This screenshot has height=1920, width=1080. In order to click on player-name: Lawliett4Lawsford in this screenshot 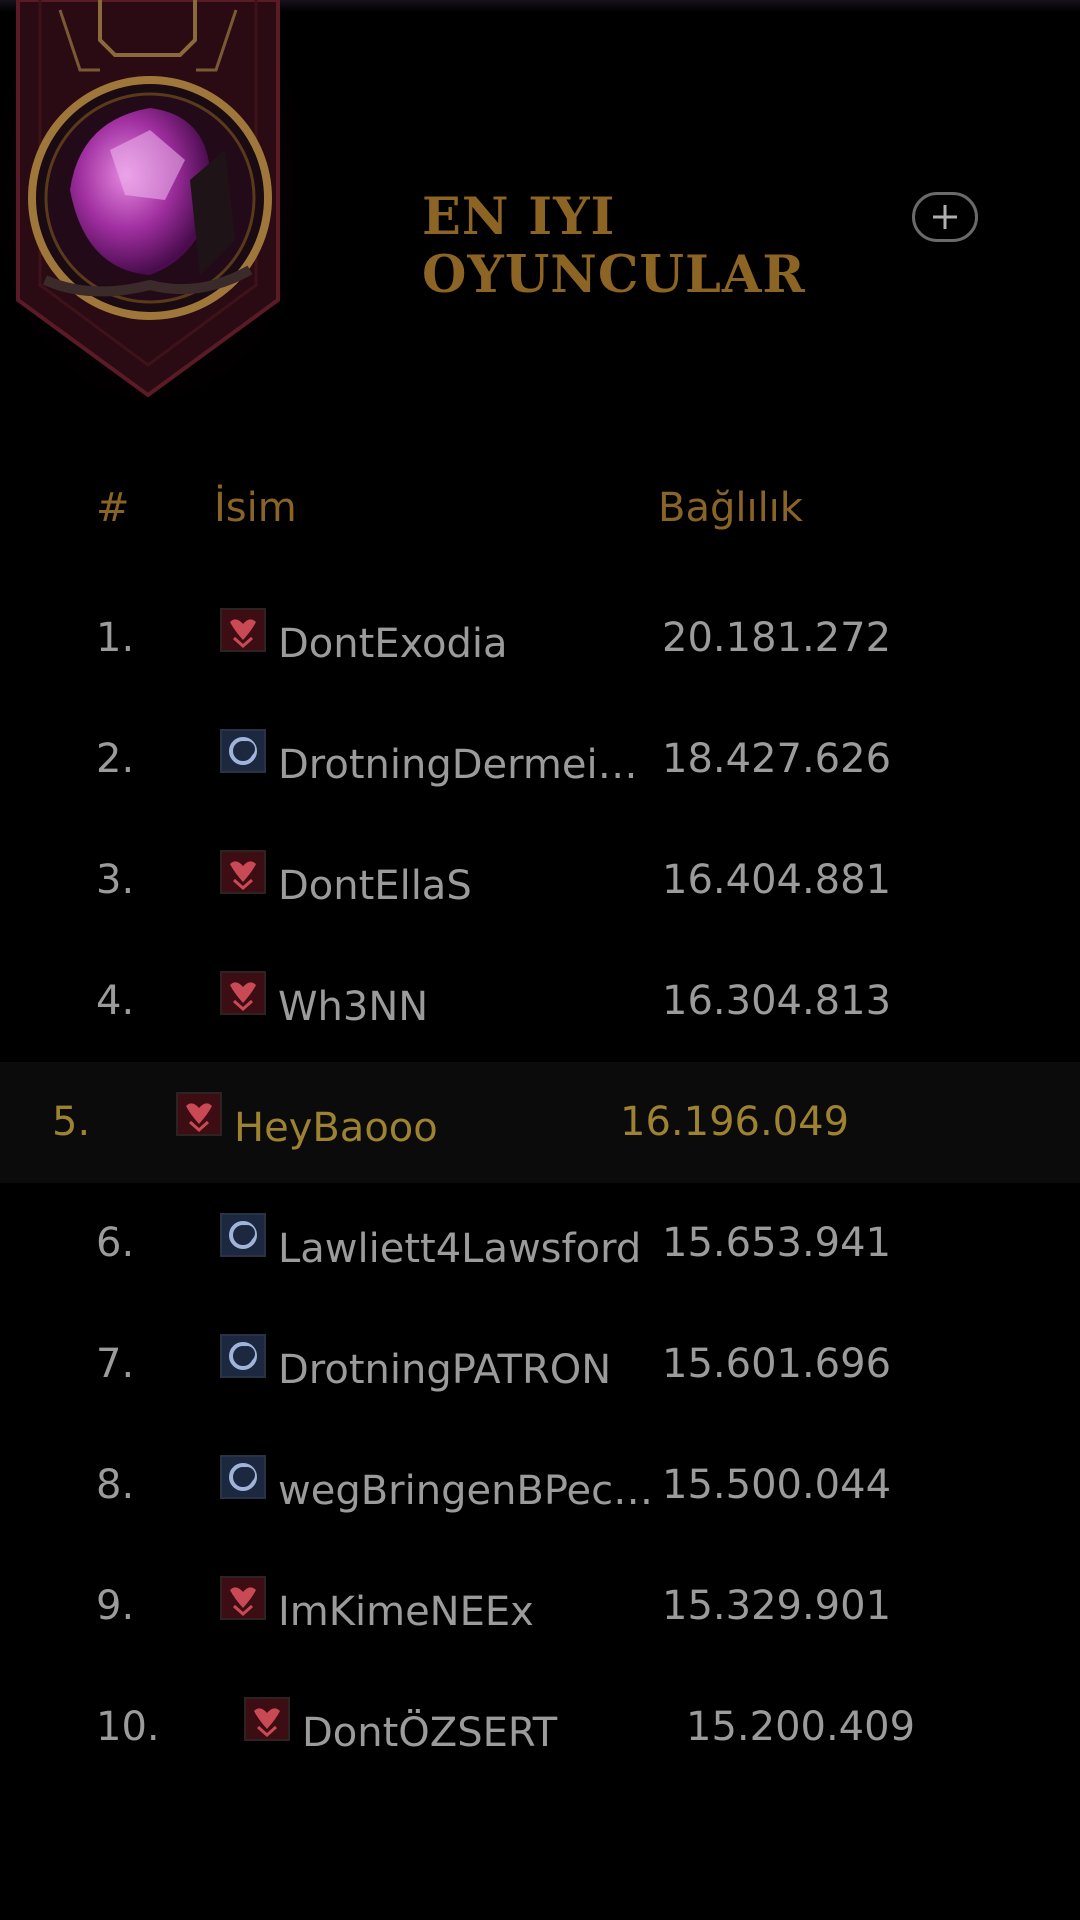, I will do `click(460, 1249)`.